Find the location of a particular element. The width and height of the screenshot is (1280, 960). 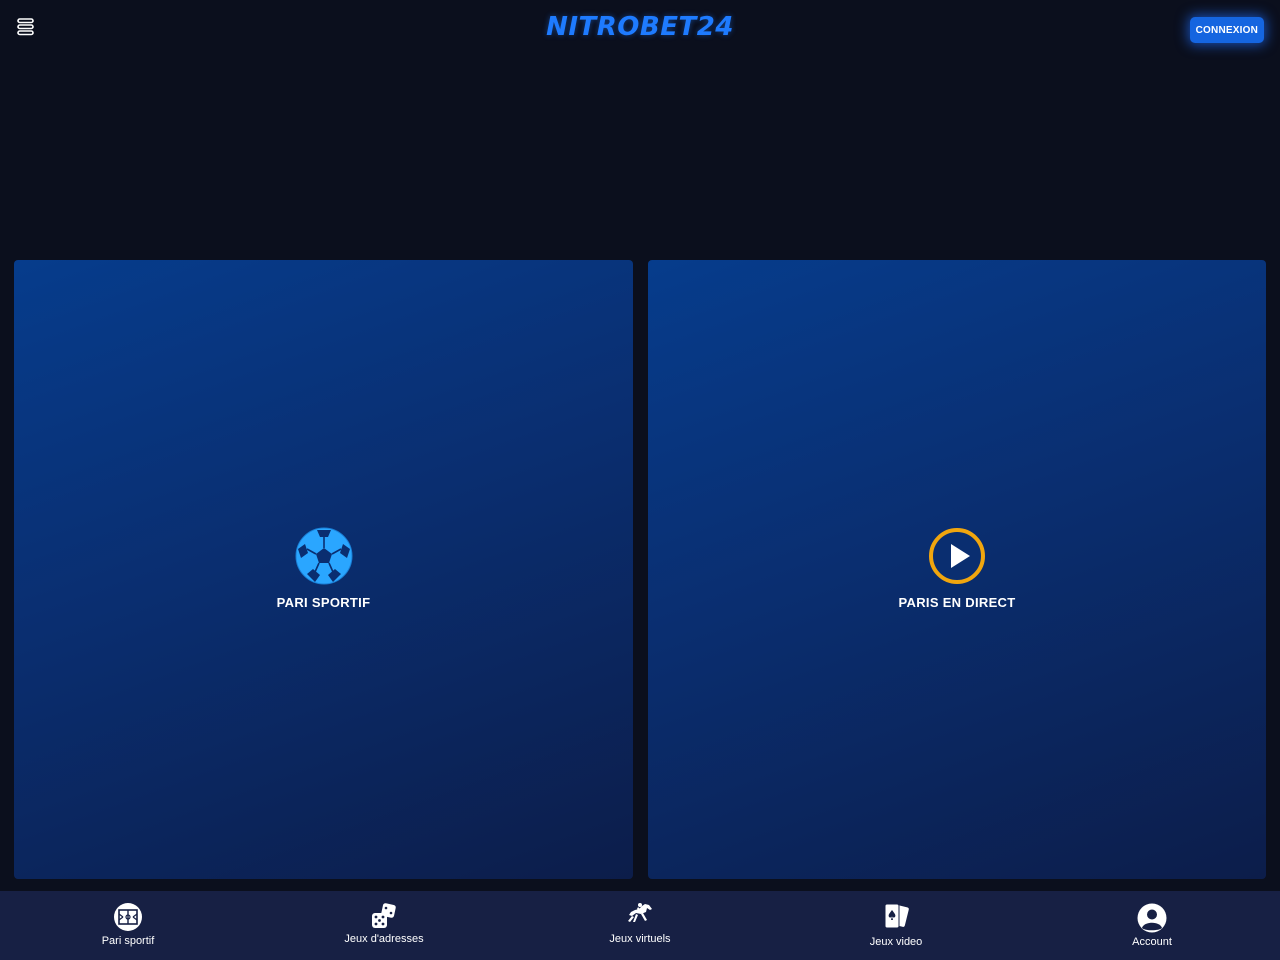

horse-racing-icon is located at coordinates (640, 912).